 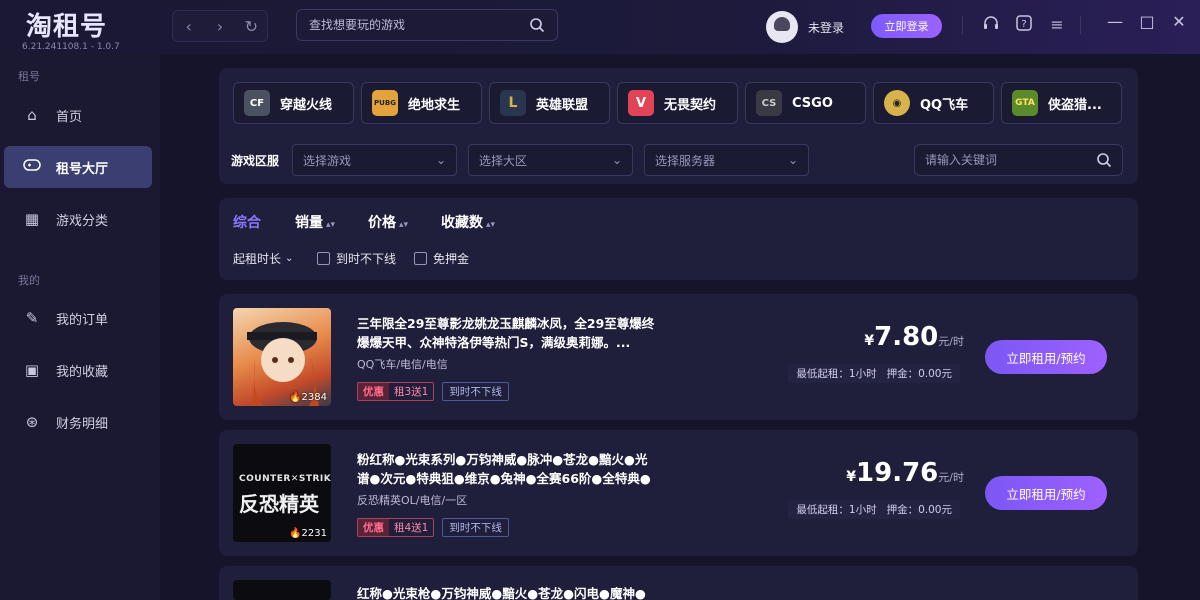 What do you see at coordinates (991, 25) in the screenshot?
I see `headset-icon` at bounding box center [991, 25].